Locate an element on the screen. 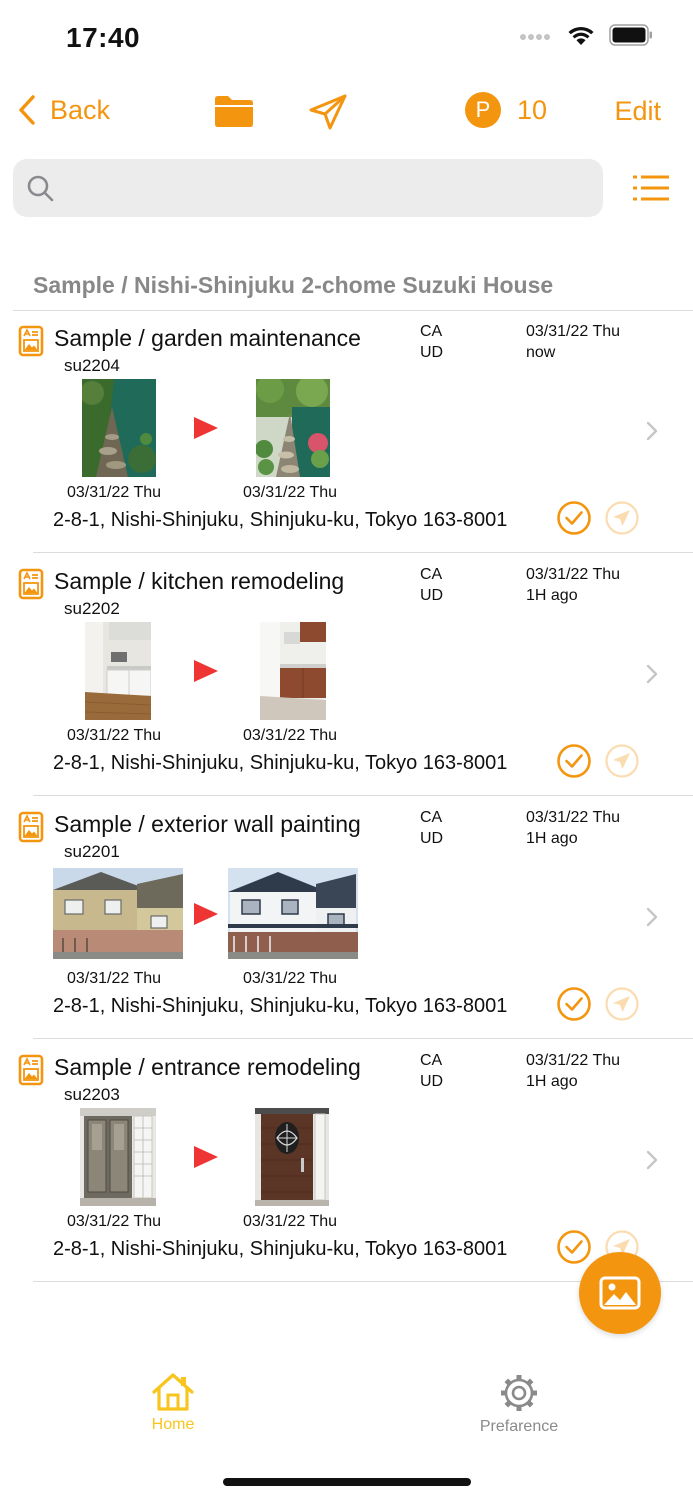 This screenshot has width=693, height=1500. project-code: su2201 is located at coordinates (92, 851).